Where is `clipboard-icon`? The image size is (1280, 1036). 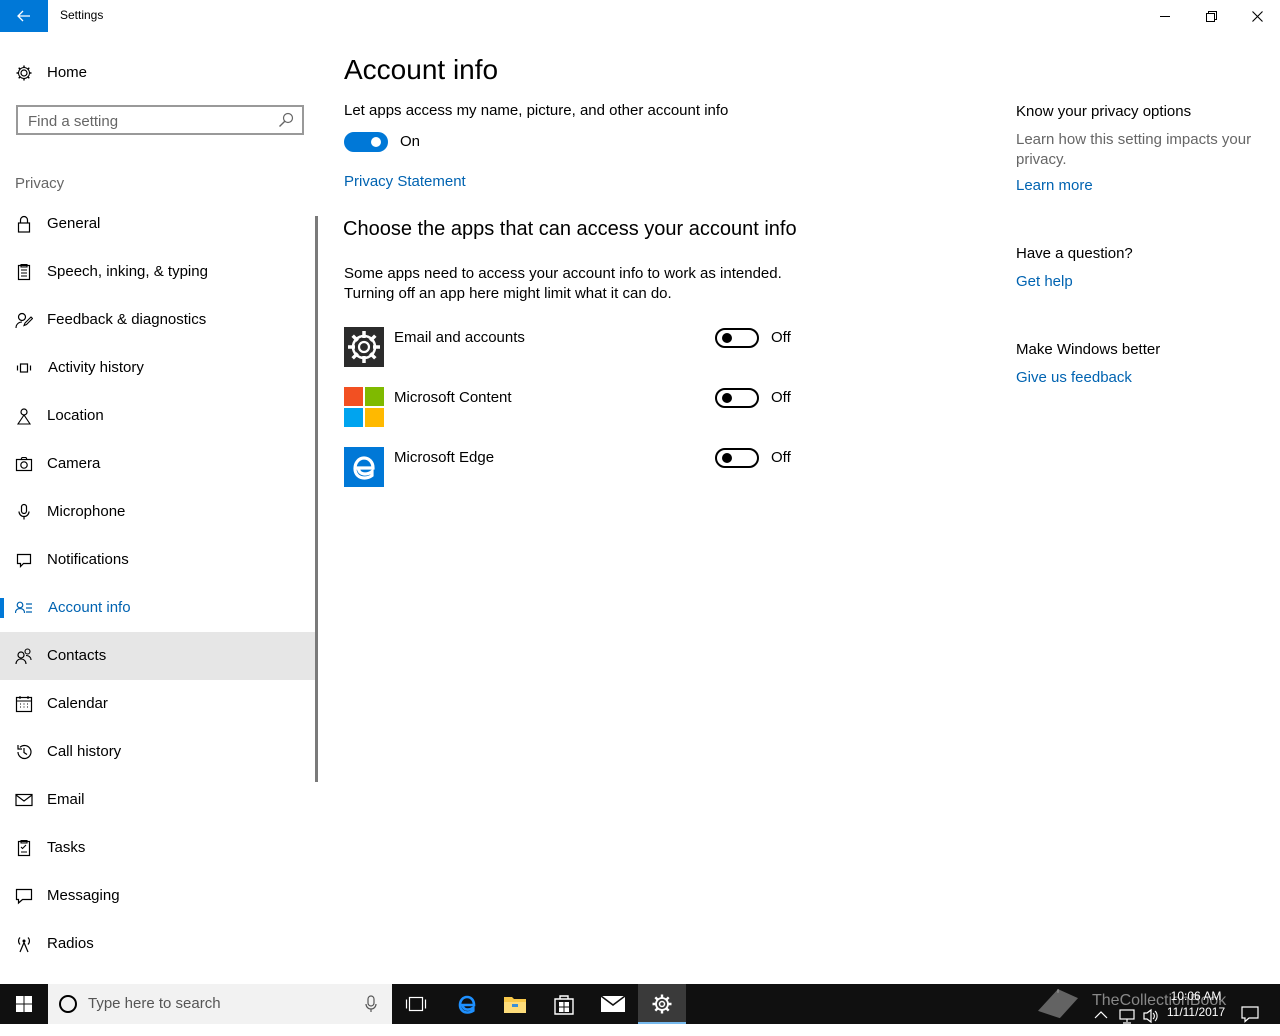
clipboard-icon is located at coordinates (24, 272).